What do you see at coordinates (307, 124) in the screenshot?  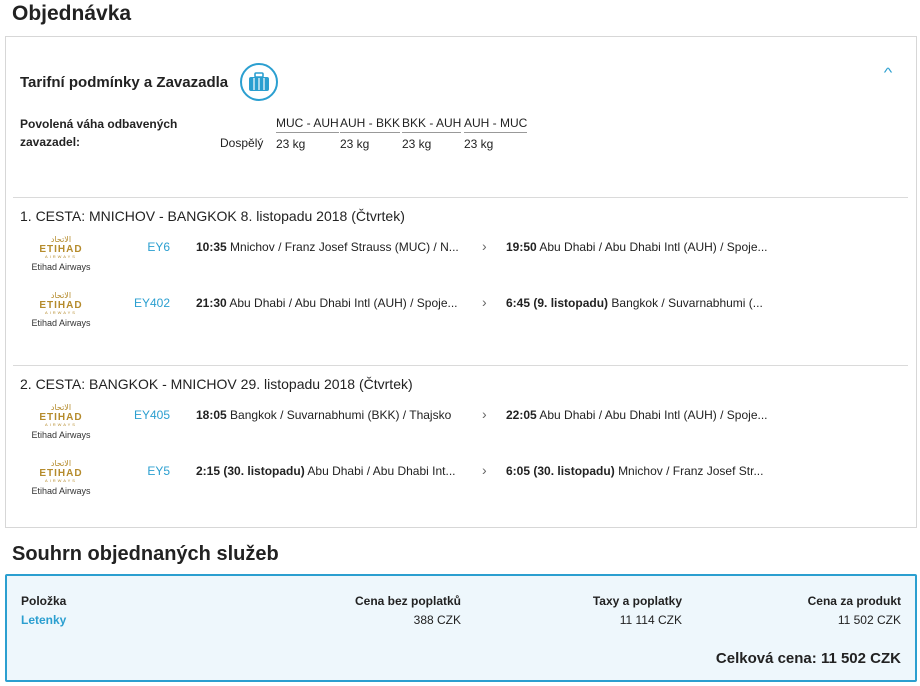 I see `baggage-route: MUC - AUH` at bounding box center [307, 124].